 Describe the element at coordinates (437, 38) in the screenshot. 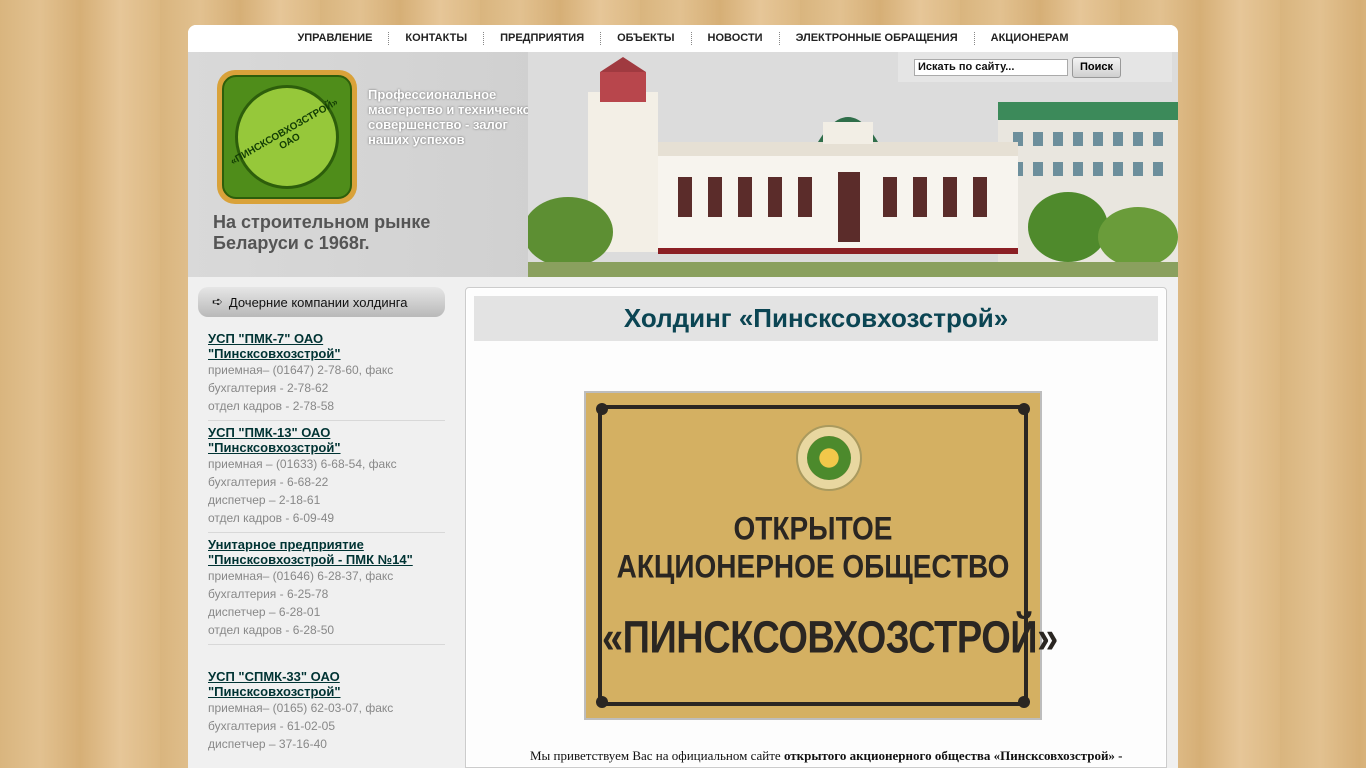

I see `nav-contacts: КОНТАКТЫ` at that location.